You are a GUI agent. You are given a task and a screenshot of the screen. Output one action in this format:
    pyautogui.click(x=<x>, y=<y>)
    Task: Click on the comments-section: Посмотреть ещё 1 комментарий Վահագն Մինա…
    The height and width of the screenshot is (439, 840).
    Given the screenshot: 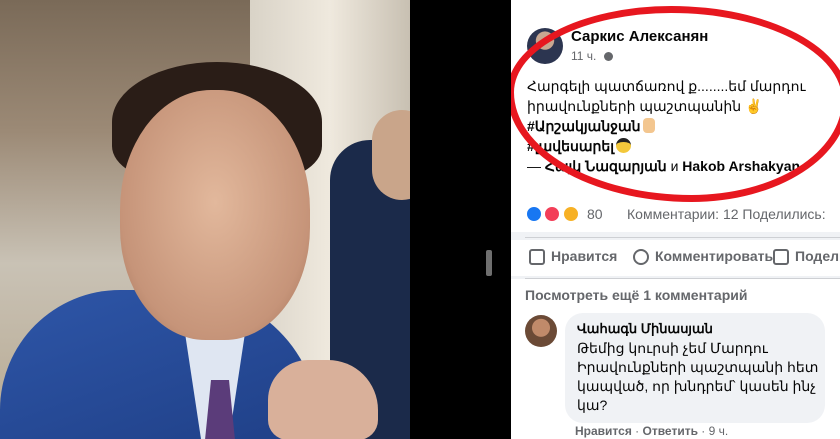 What is the action you would take?
    pyautogui.click(x=675, y=359)
    